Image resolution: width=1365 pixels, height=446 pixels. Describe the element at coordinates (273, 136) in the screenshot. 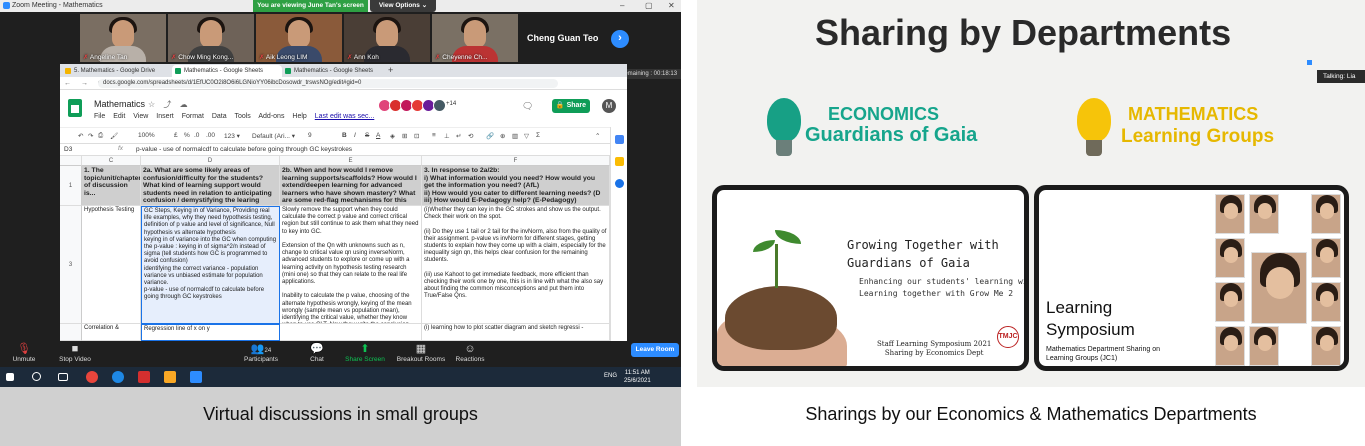

I see `font-select: Default (Ari... ▾` at that location.